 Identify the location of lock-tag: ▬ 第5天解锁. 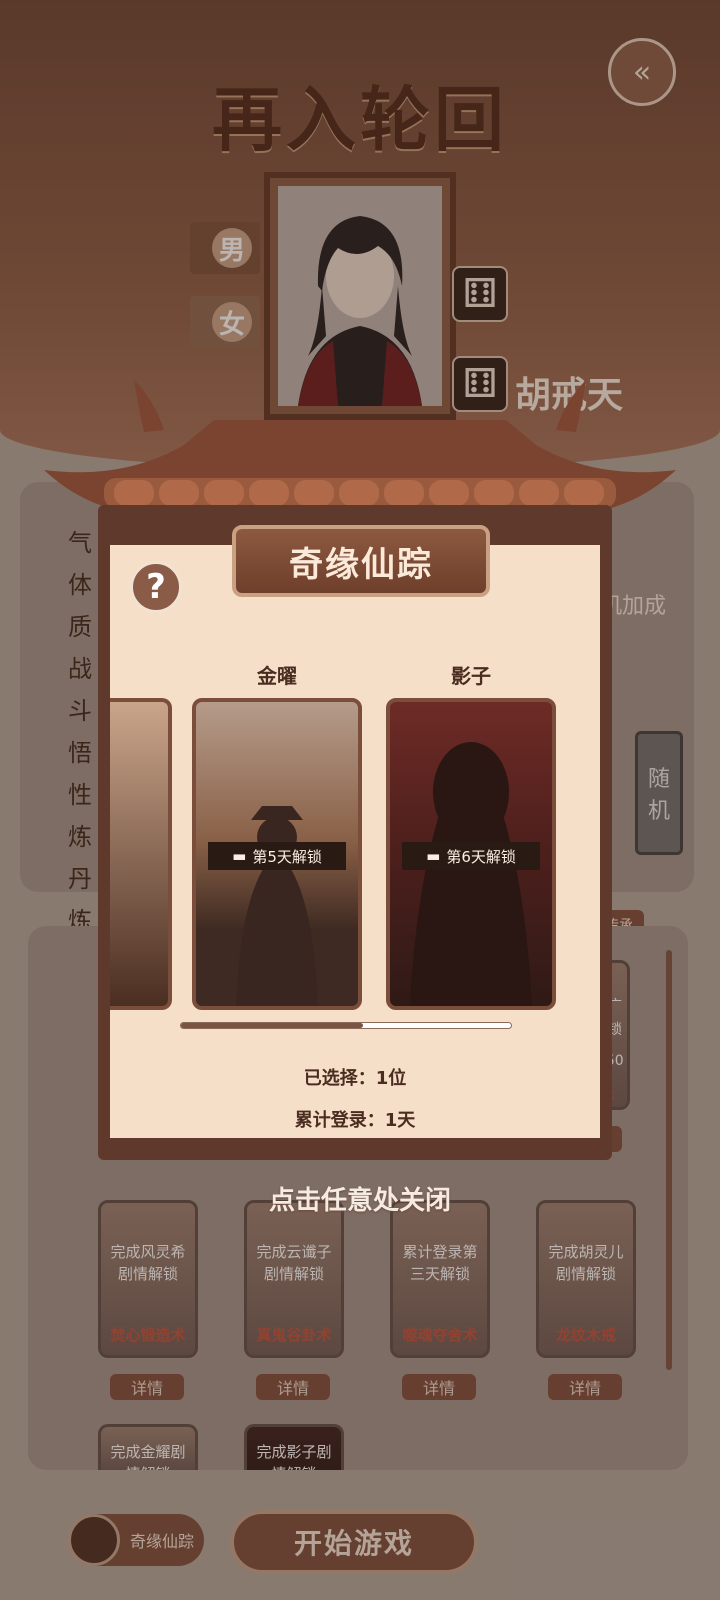
(277, 856).